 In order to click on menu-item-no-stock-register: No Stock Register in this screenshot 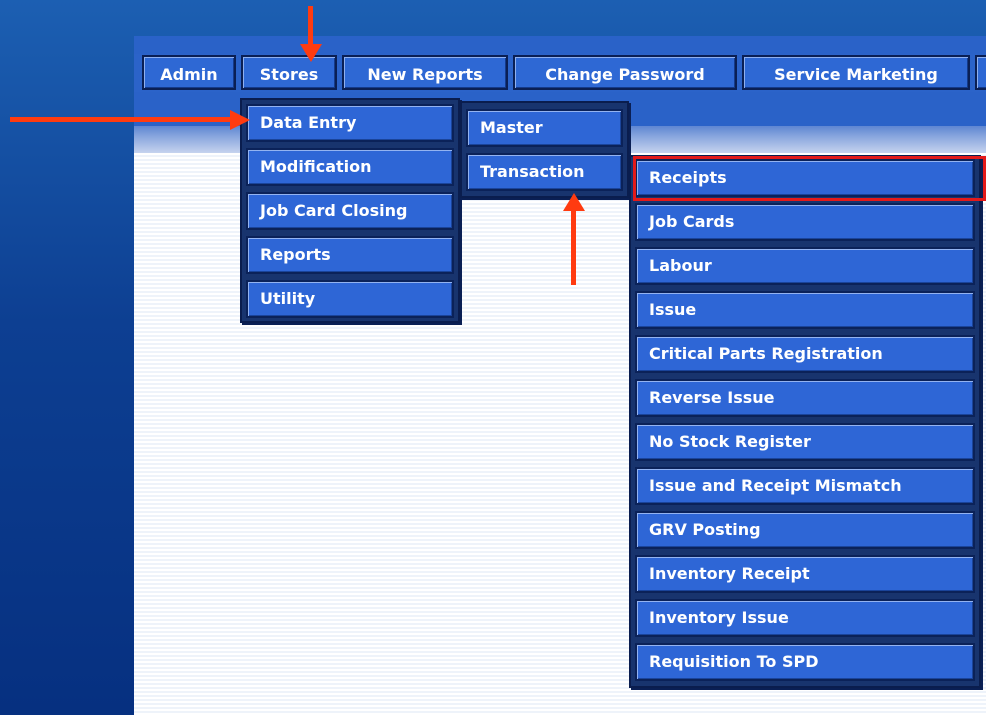, I will do `click(805, 442)`.